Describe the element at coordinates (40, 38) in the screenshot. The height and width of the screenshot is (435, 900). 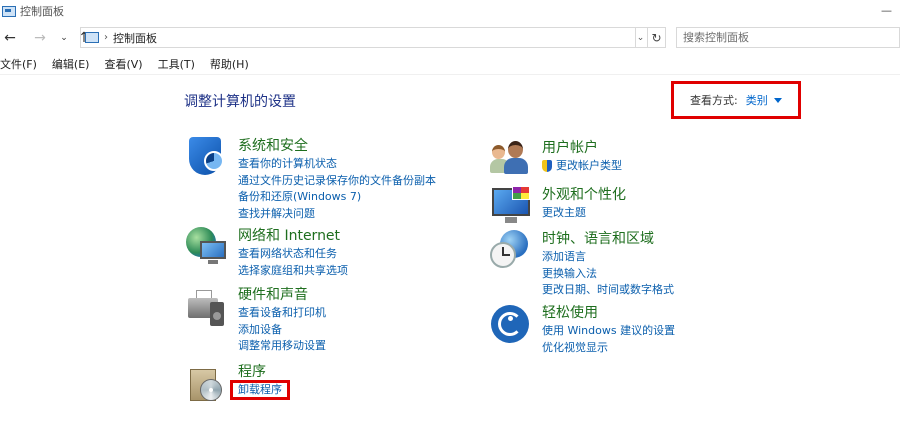
I see `forward-arrow-icon: →` at that location.